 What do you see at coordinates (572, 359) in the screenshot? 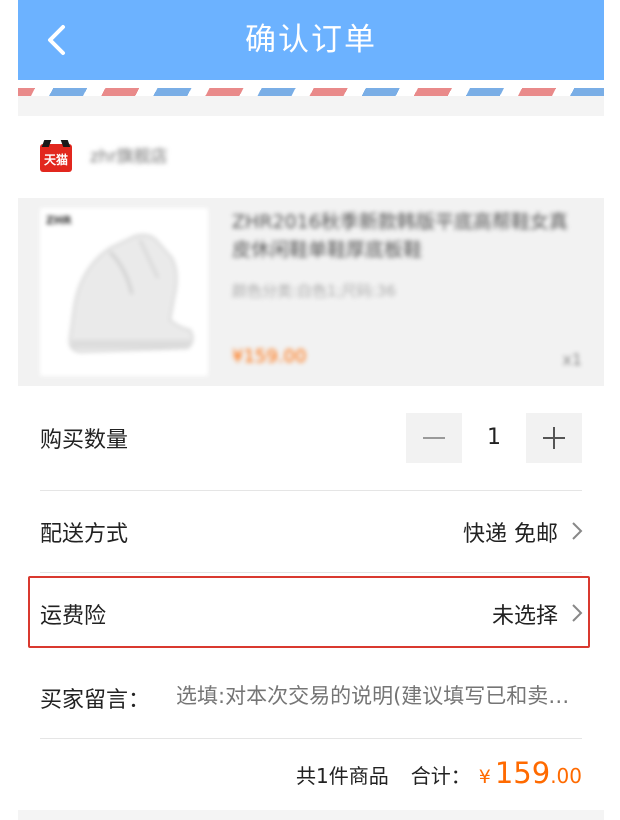
I see `product-quantity: x1` at bounding box center [572, 359].